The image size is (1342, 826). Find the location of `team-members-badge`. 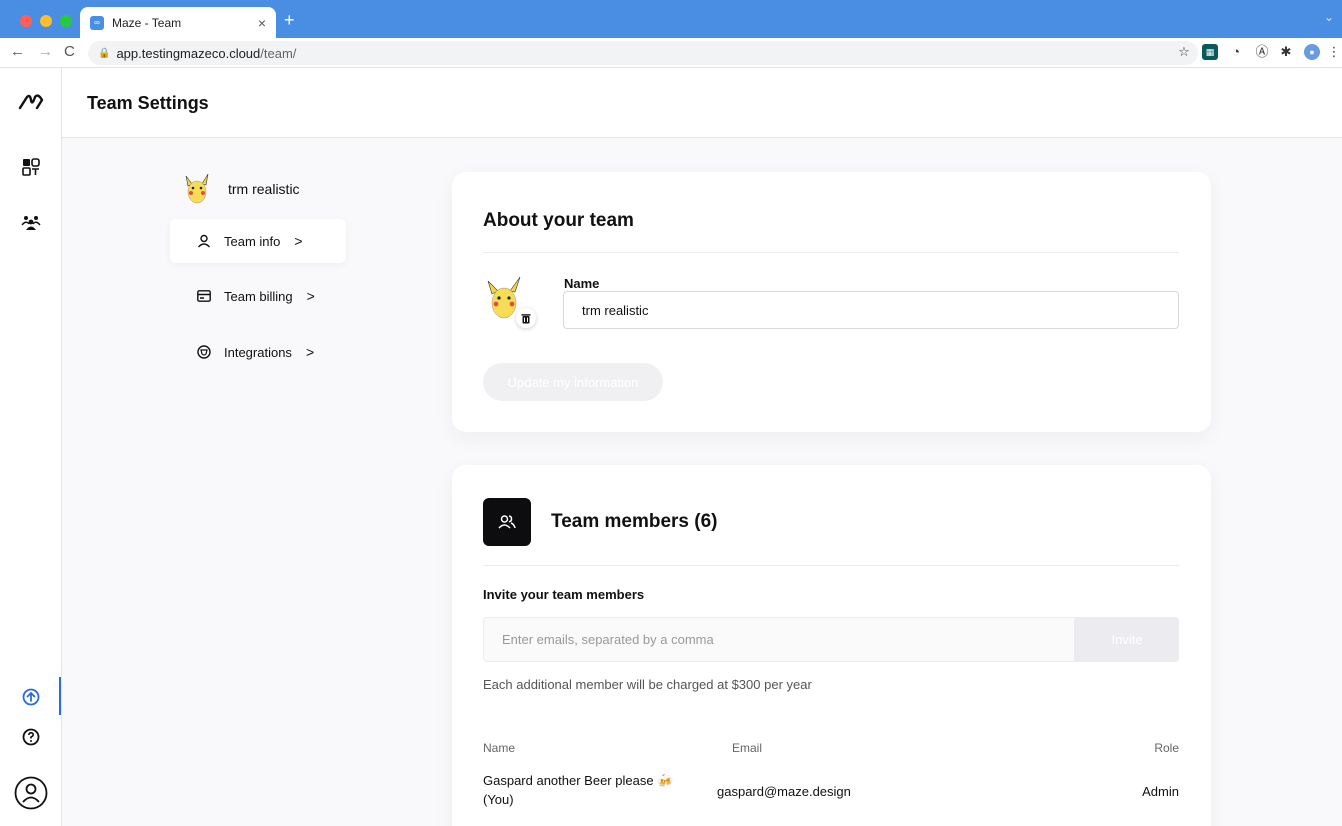

team-members-badge is located at coordinates (507, 522).